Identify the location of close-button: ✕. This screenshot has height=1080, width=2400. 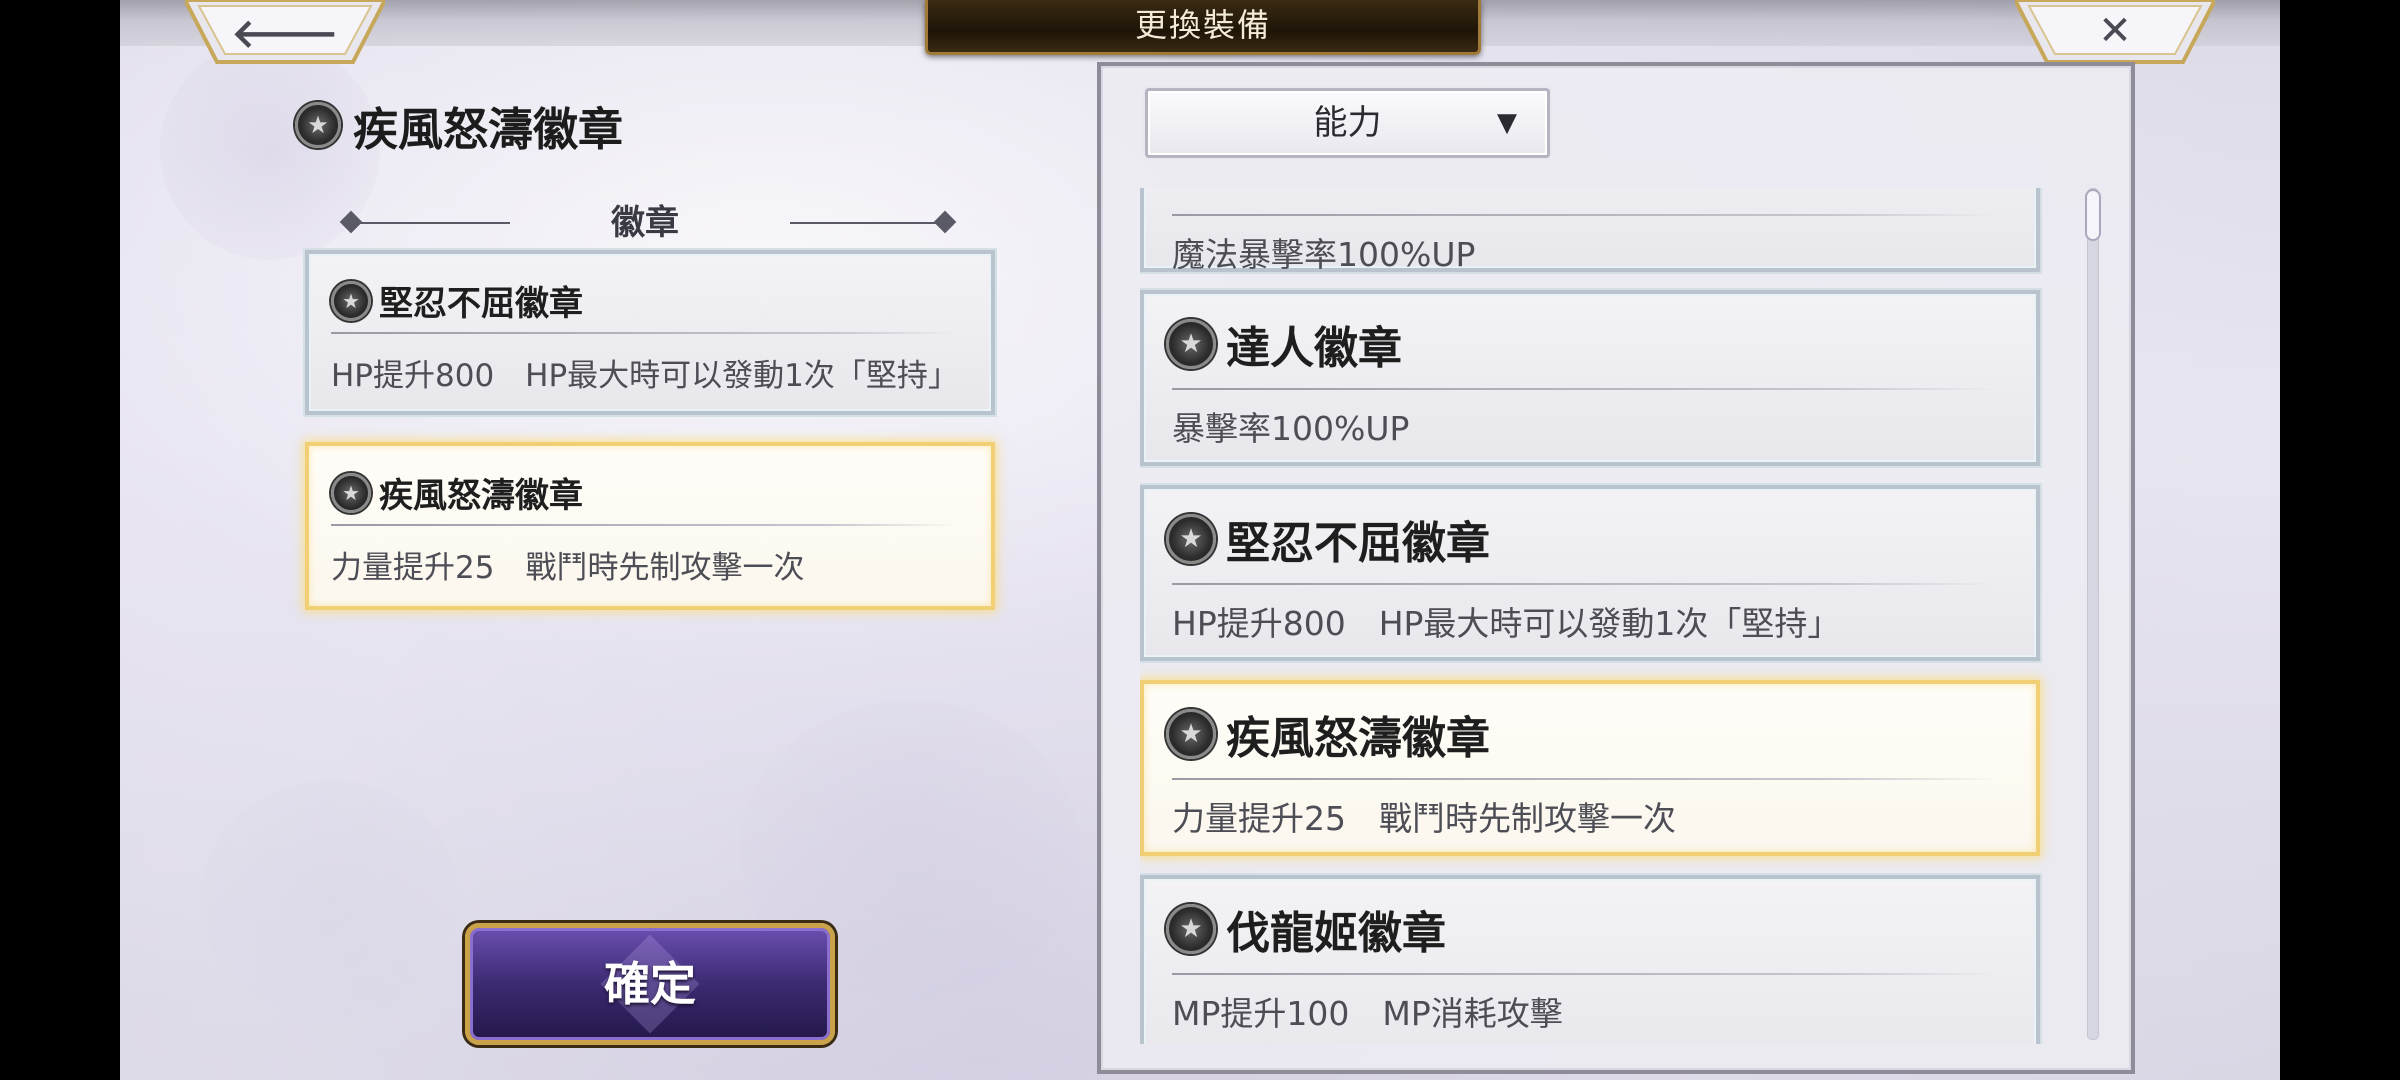
(2115, 33).